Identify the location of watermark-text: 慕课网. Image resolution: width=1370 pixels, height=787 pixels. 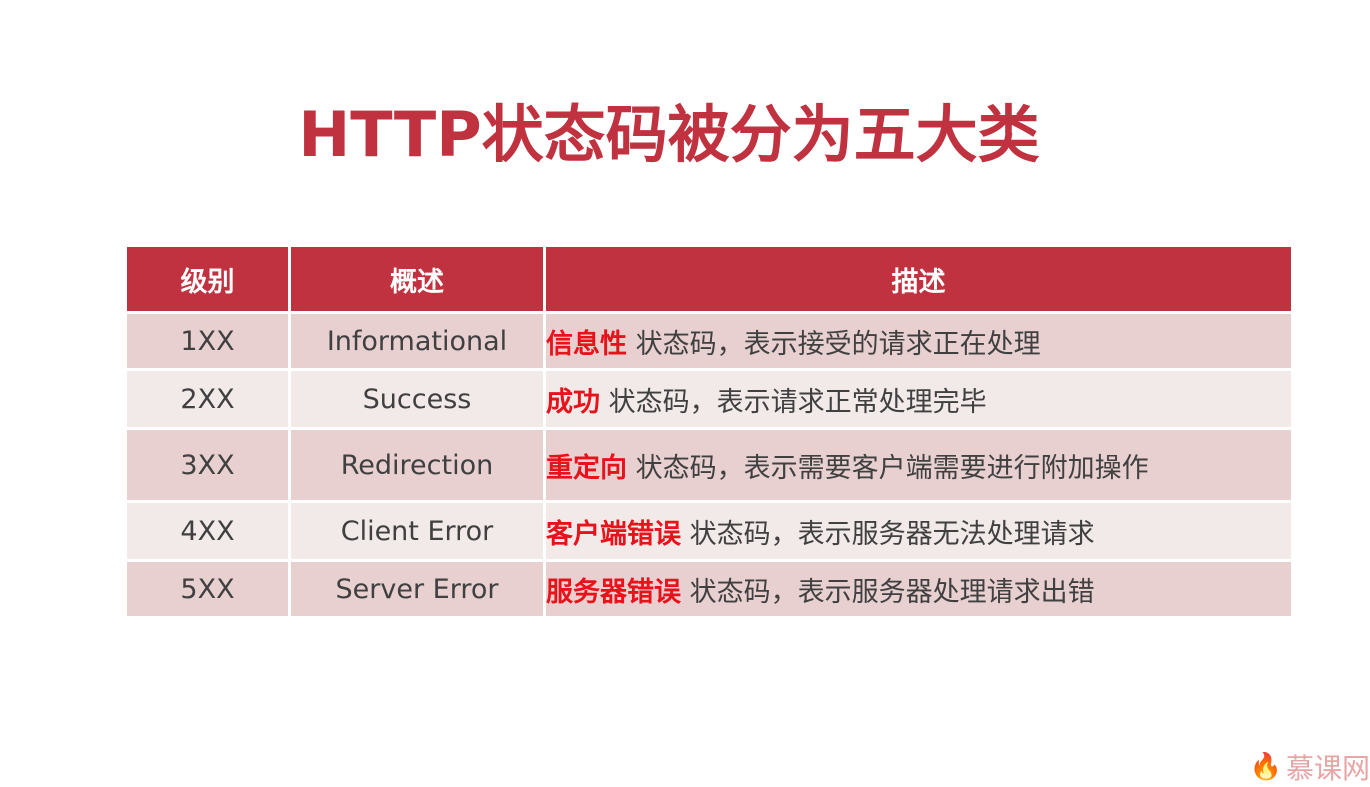
(1327, 768).